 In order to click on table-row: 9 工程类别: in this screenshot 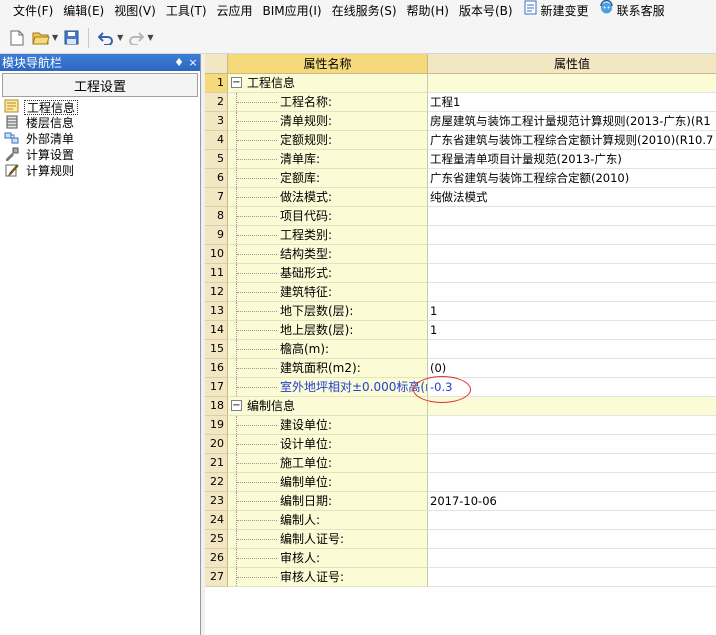, I will do `click(460, 235)`.